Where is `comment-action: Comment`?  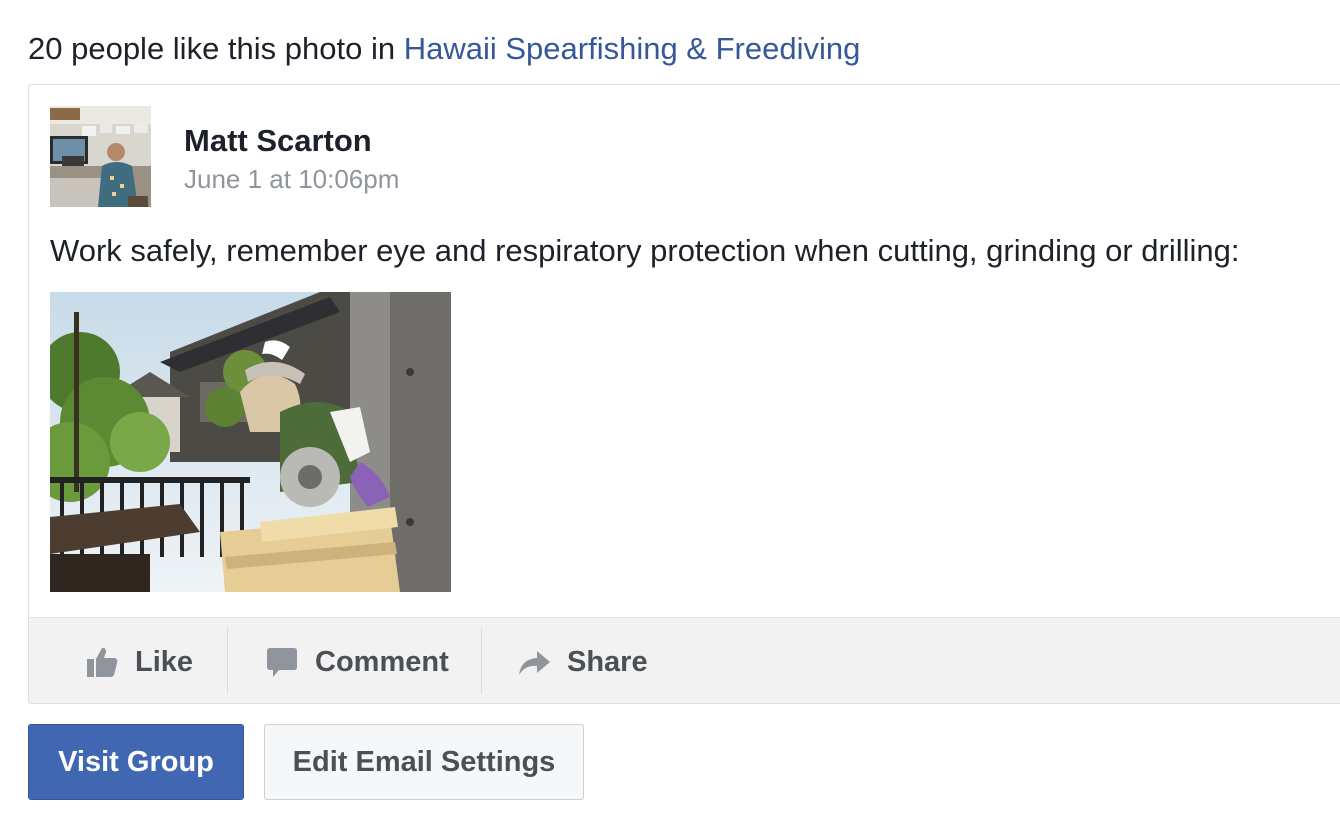 comment-action: Comment is located at coordinates (357, 660).